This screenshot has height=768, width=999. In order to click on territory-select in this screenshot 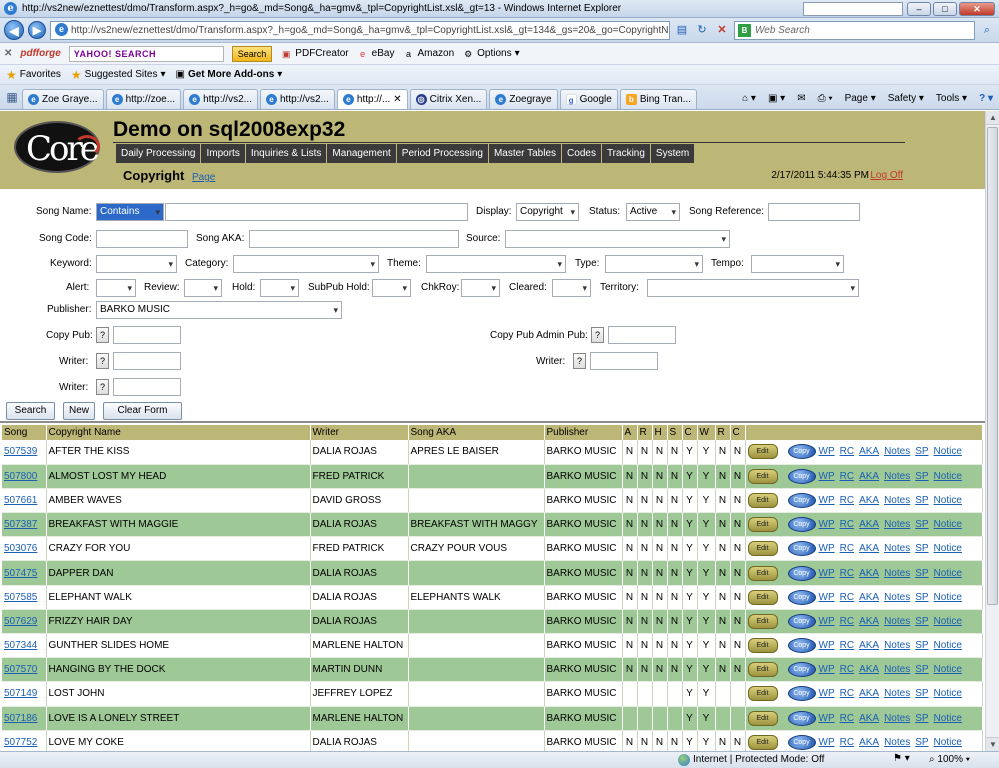, I will do `click(753, 288)`.